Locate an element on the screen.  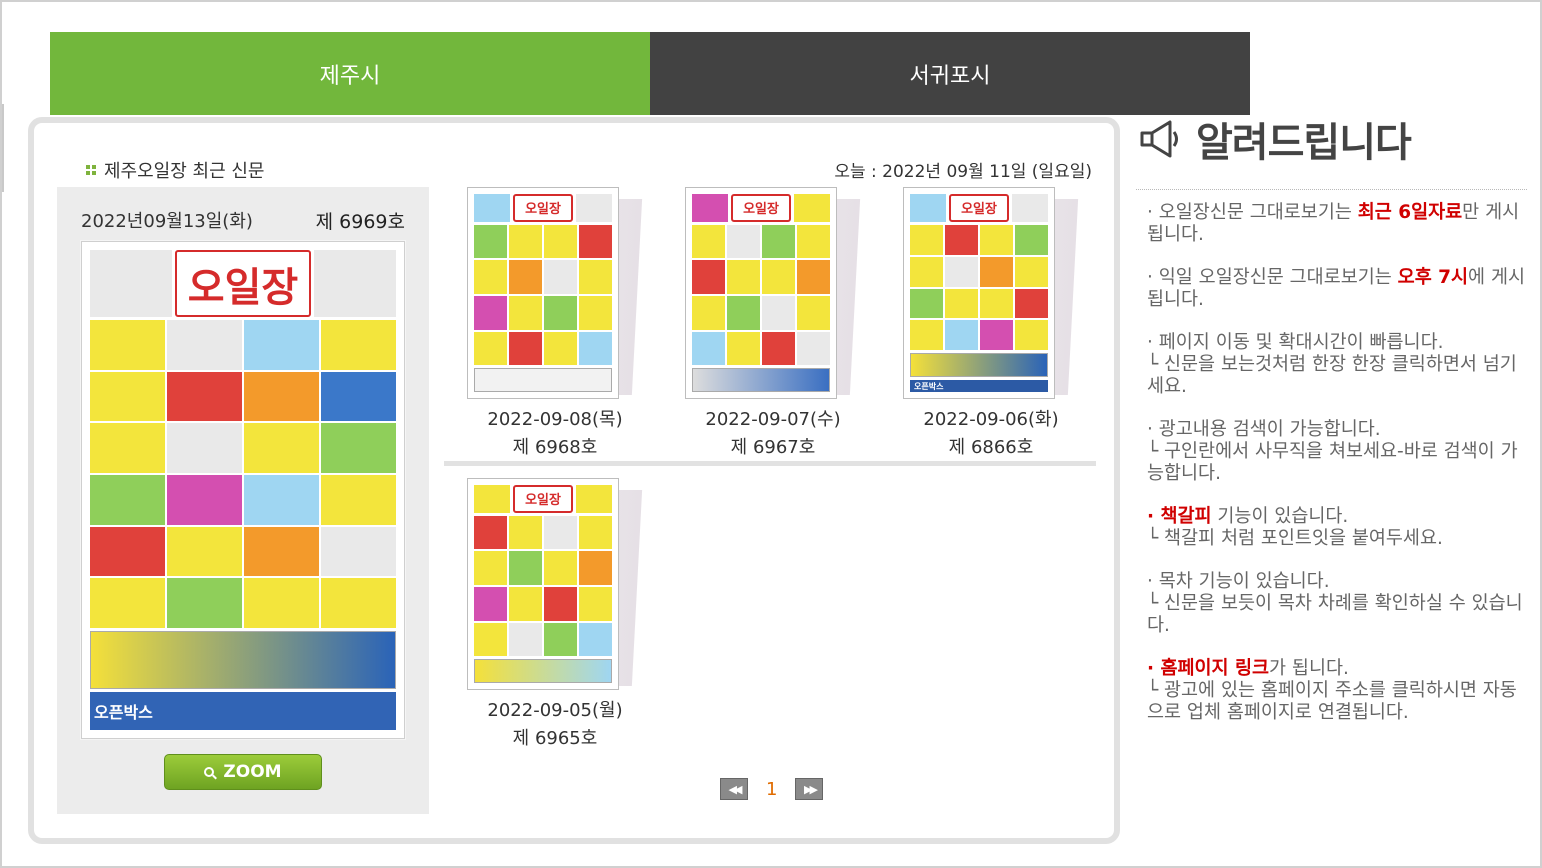
notice-header: 알려드립니다 is located at coordinates (1275, 139).